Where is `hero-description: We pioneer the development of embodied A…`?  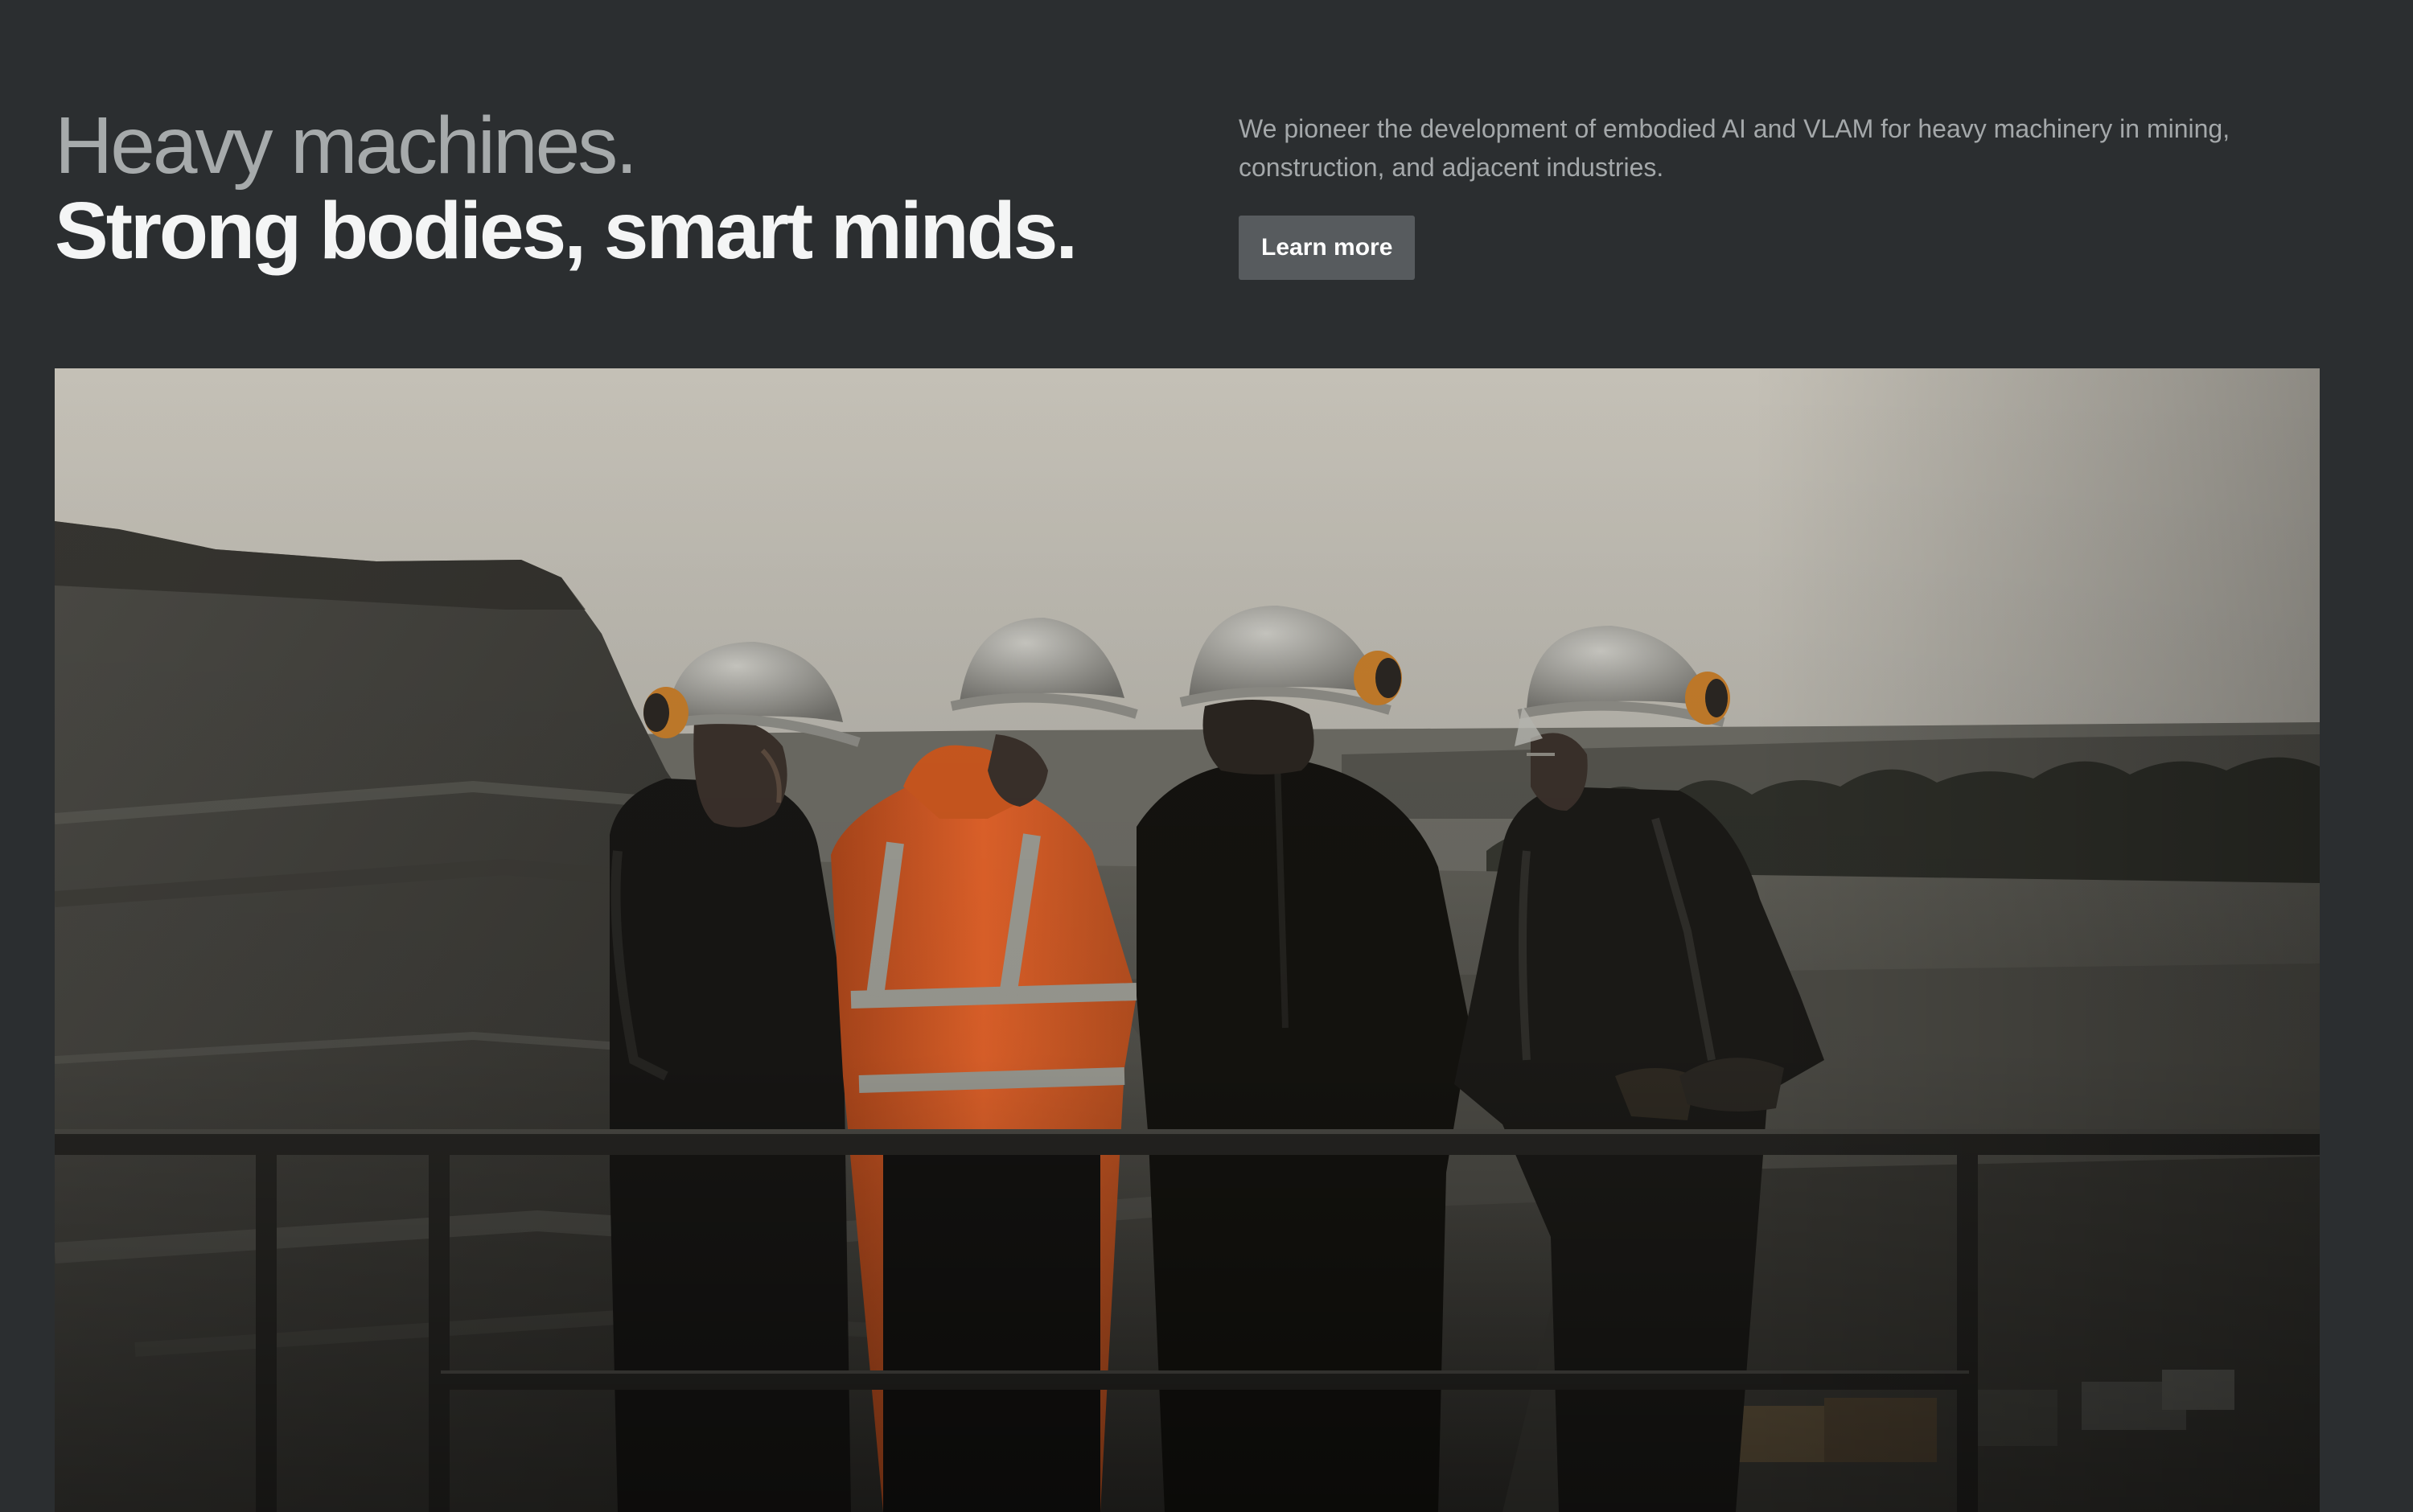
hero-description: We pioneer the development of embodied A… is located at coordinates (1734, 148).